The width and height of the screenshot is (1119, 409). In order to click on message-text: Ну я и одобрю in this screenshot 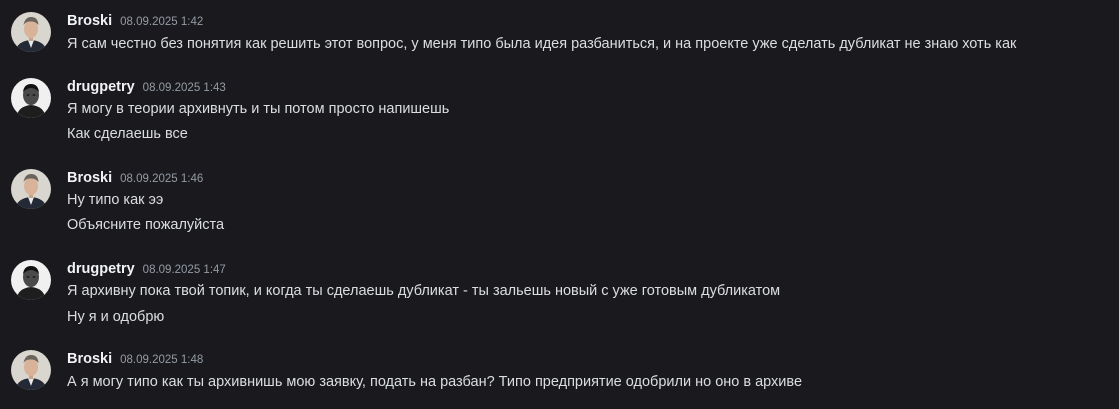, I will do `click(116, 317)`.